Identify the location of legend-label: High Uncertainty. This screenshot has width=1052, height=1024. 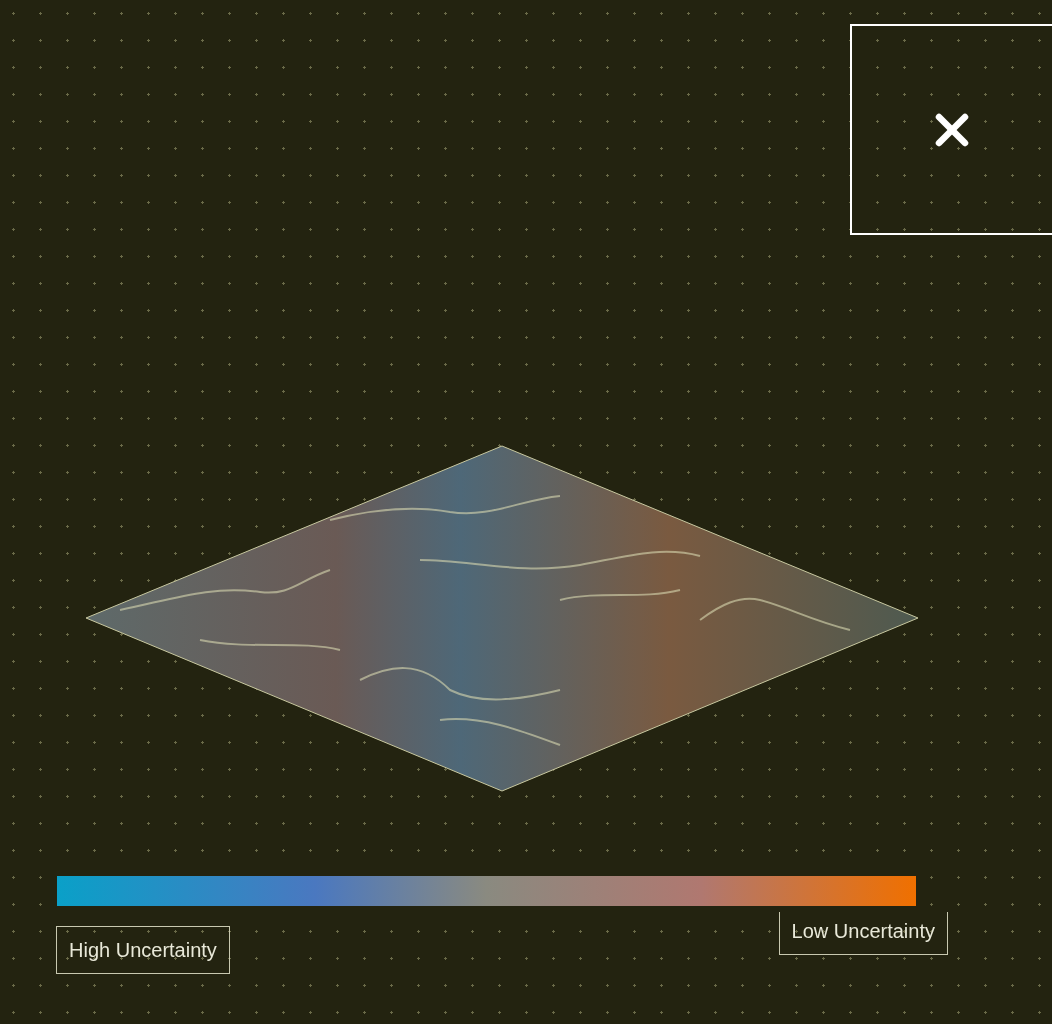
(143, 950).